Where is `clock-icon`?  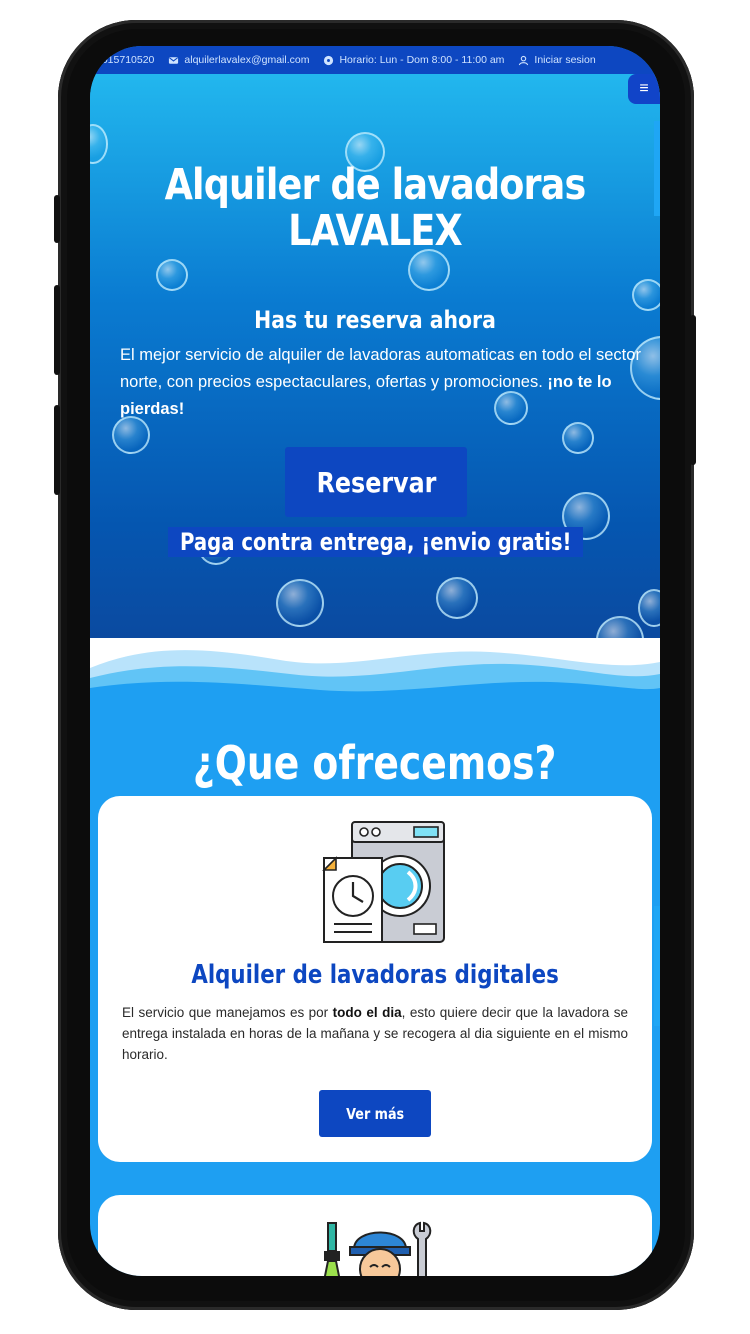 clock-icon is located at coordinates (329, 60).